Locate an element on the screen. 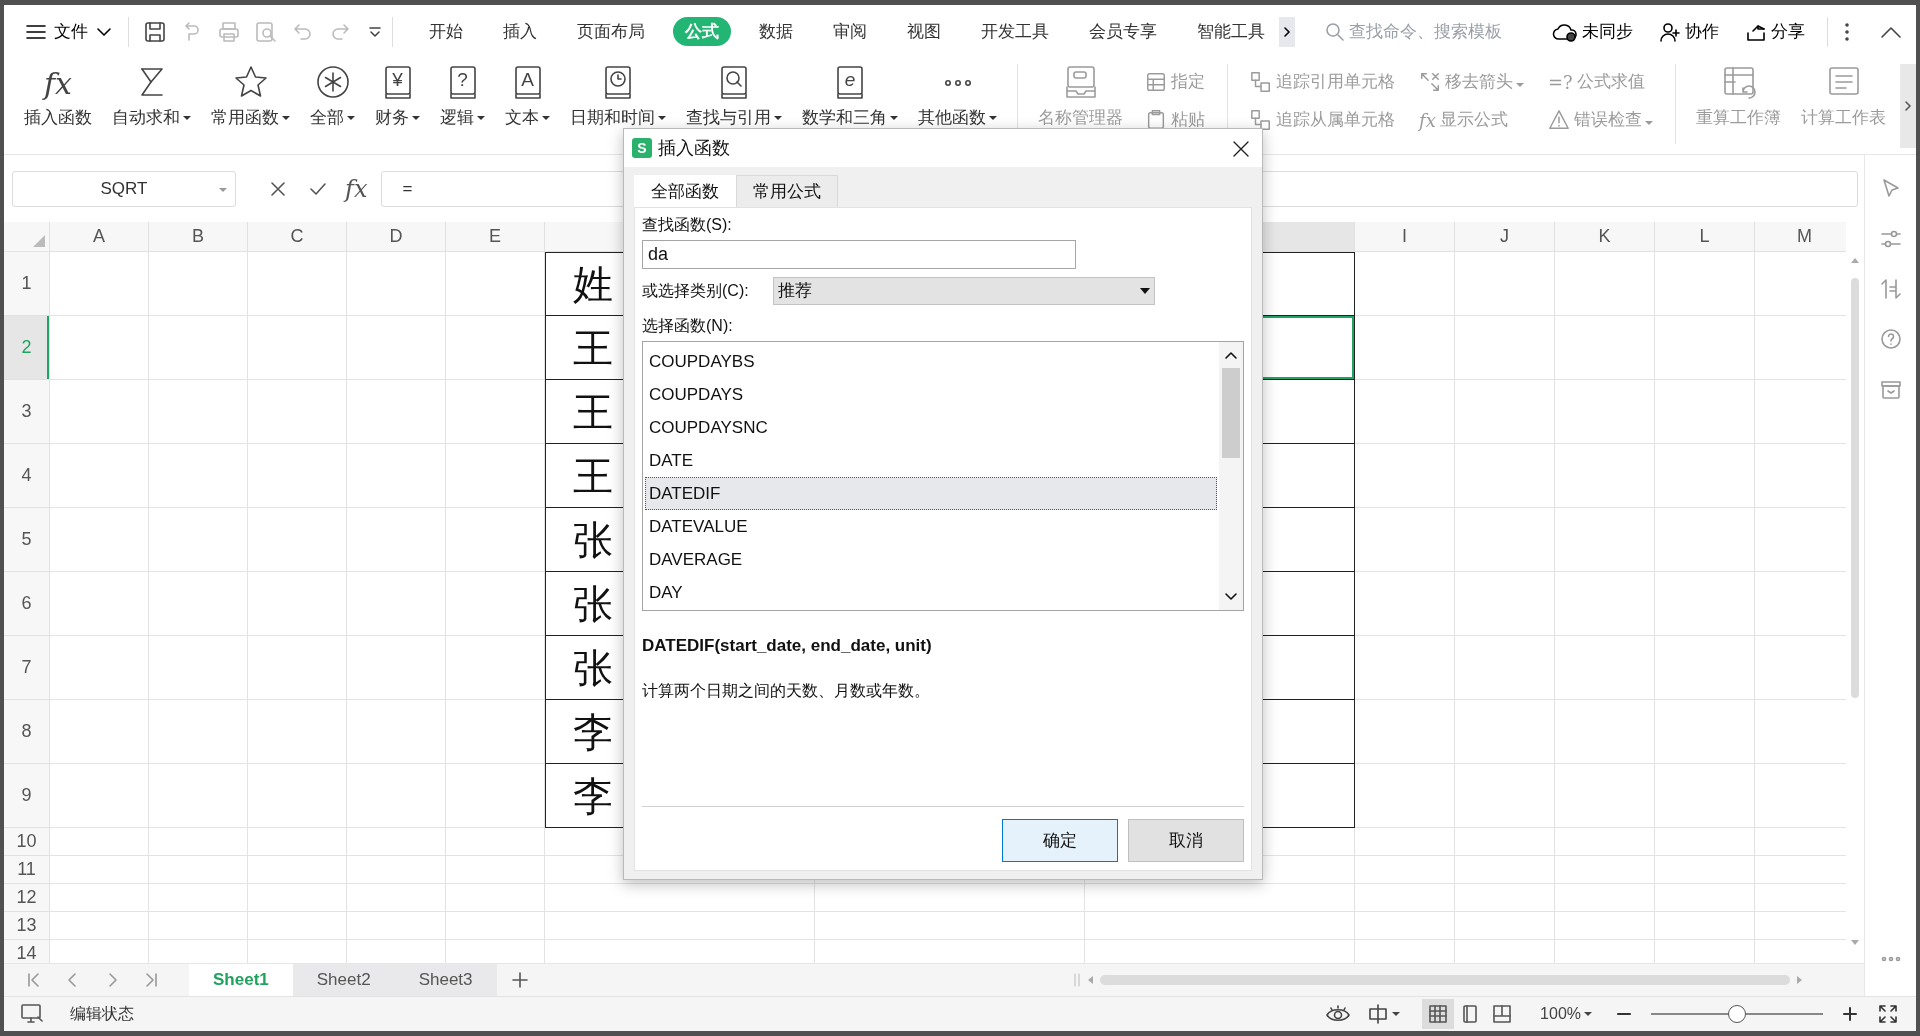  print-icon is located at coordinates (229, 31).